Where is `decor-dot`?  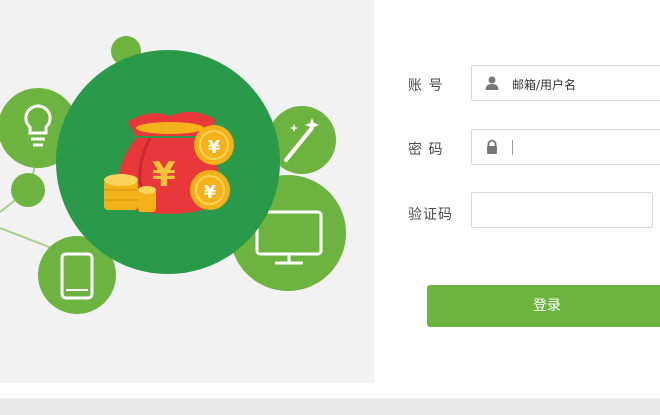 decor-dot is located at coordinates (28, 190).